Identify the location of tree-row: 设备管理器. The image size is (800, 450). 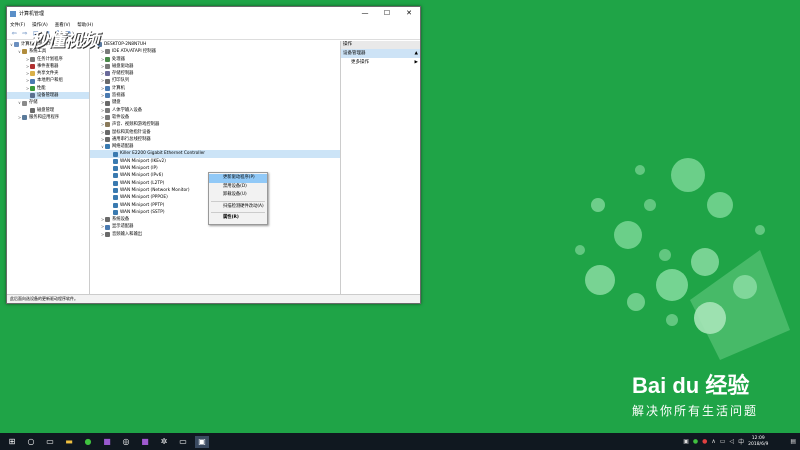
(48, 96).